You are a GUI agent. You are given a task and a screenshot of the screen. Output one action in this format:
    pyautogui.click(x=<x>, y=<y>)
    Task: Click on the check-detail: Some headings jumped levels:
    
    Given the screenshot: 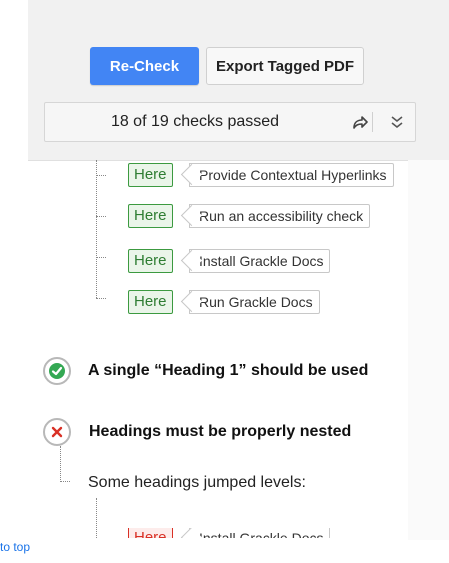 What is the action you would take?
    pyautogui.click(x=197, y=482)
    